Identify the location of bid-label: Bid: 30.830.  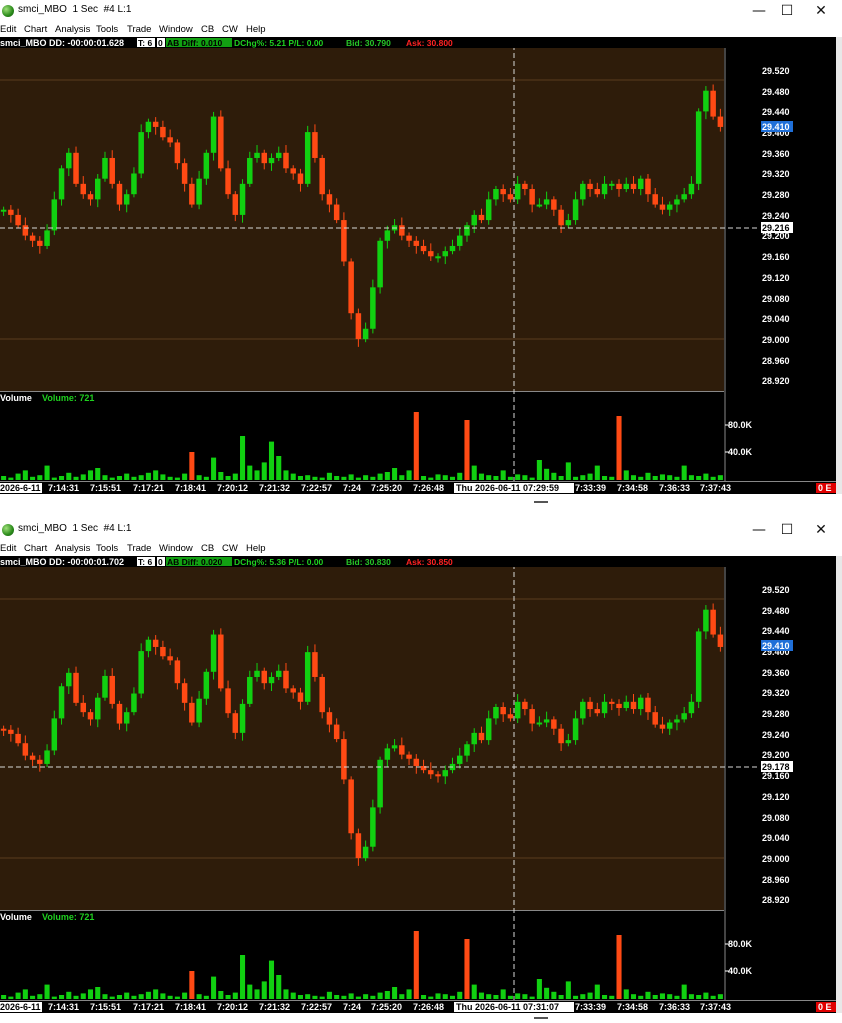
(368, 562).